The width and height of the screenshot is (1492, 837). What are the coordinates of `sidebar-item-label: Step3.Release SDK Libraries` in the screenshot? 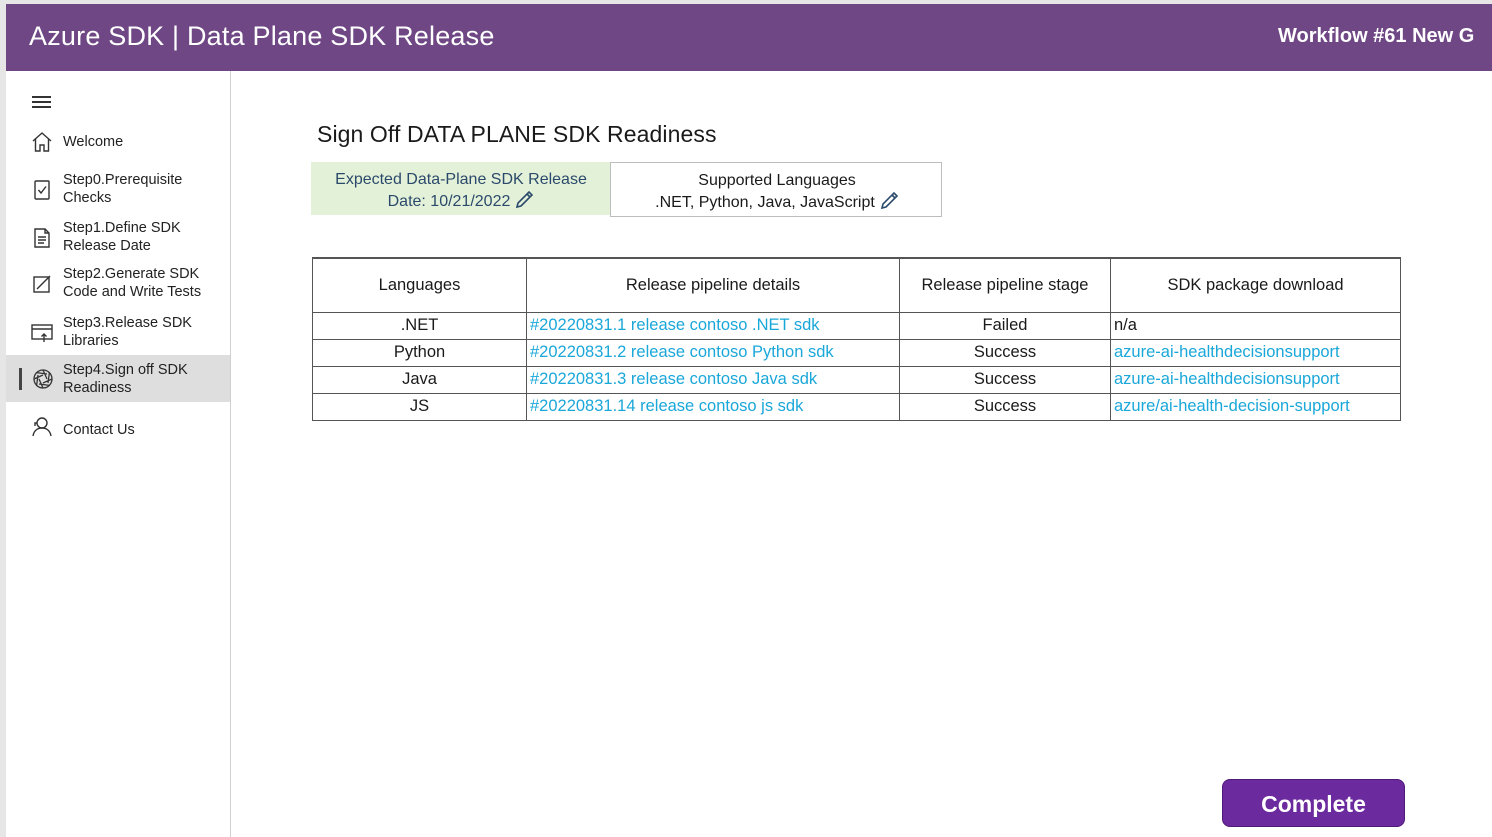 It's located at (127, 332).